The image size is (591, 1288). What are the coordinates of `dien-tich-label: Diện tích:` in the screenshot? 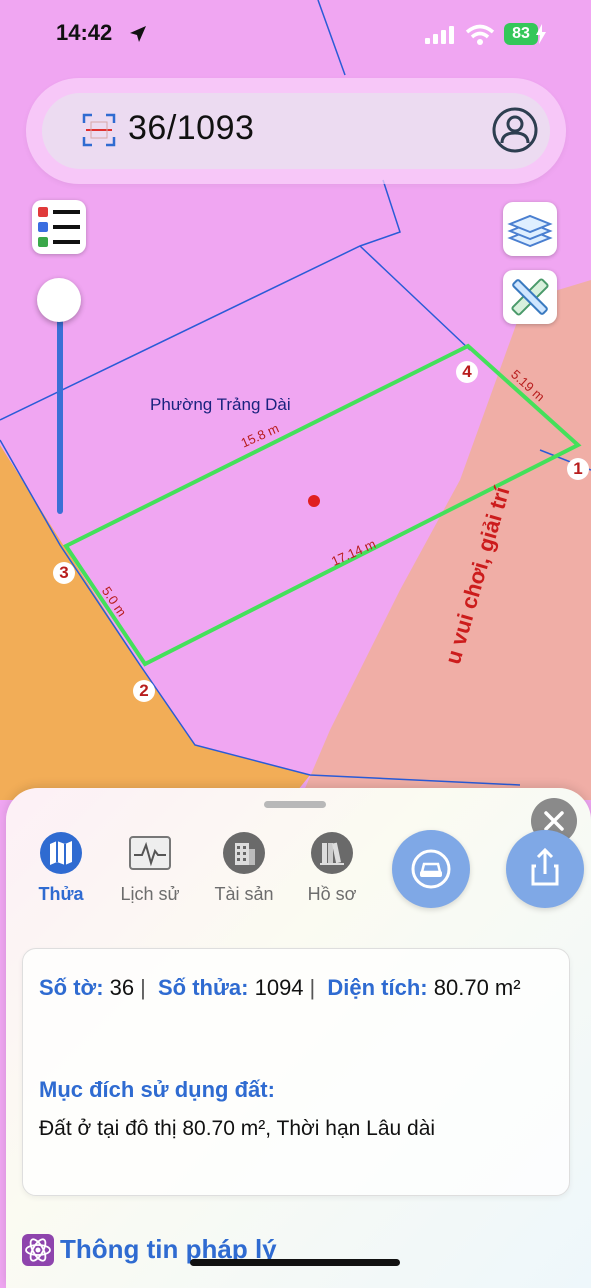 It's located at (377, 987).